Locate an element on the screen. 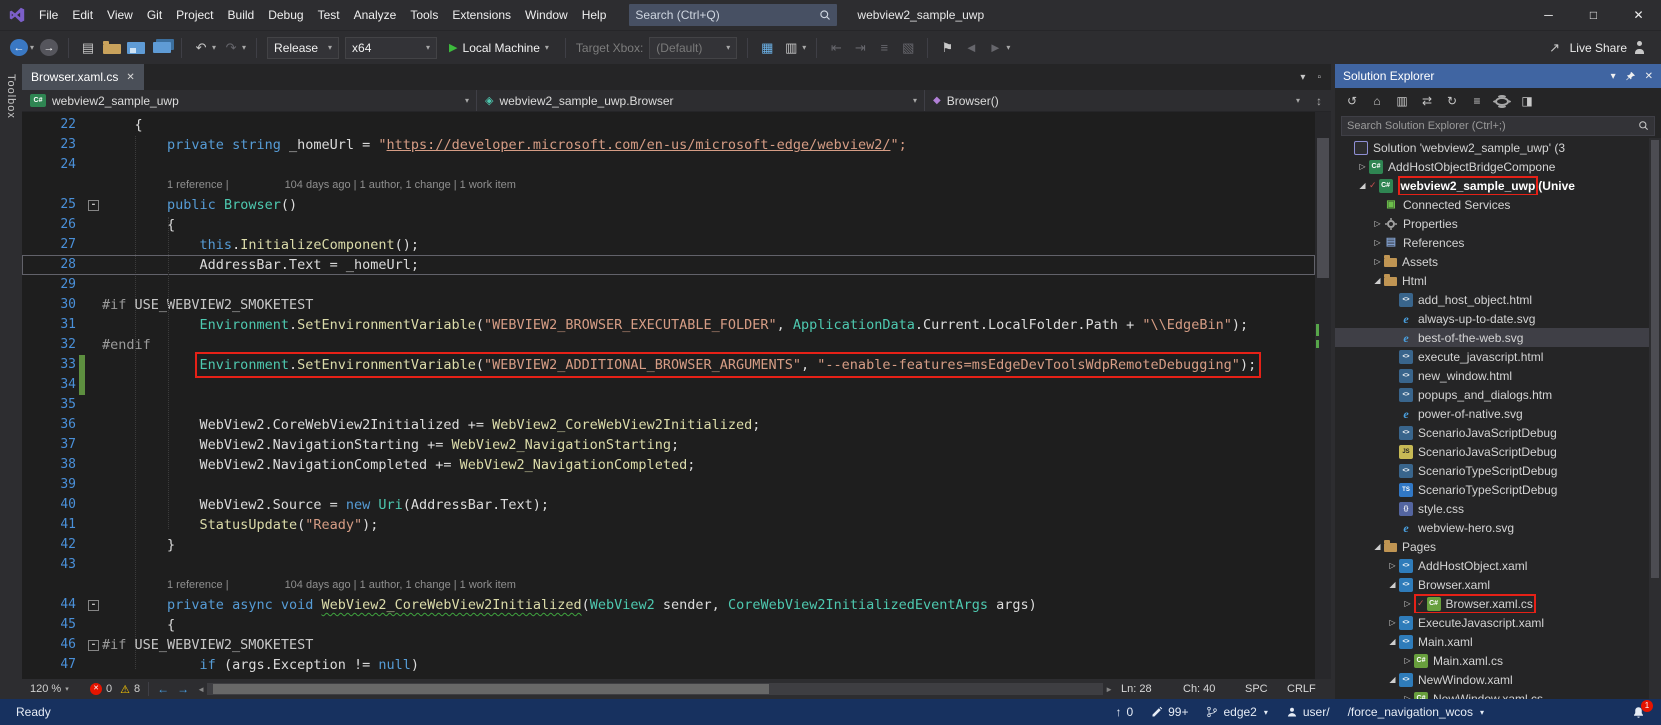 The width and height of the screenshot is (1661, 725). navigate-backward-icon: ← is located at coordinates (163, 689).